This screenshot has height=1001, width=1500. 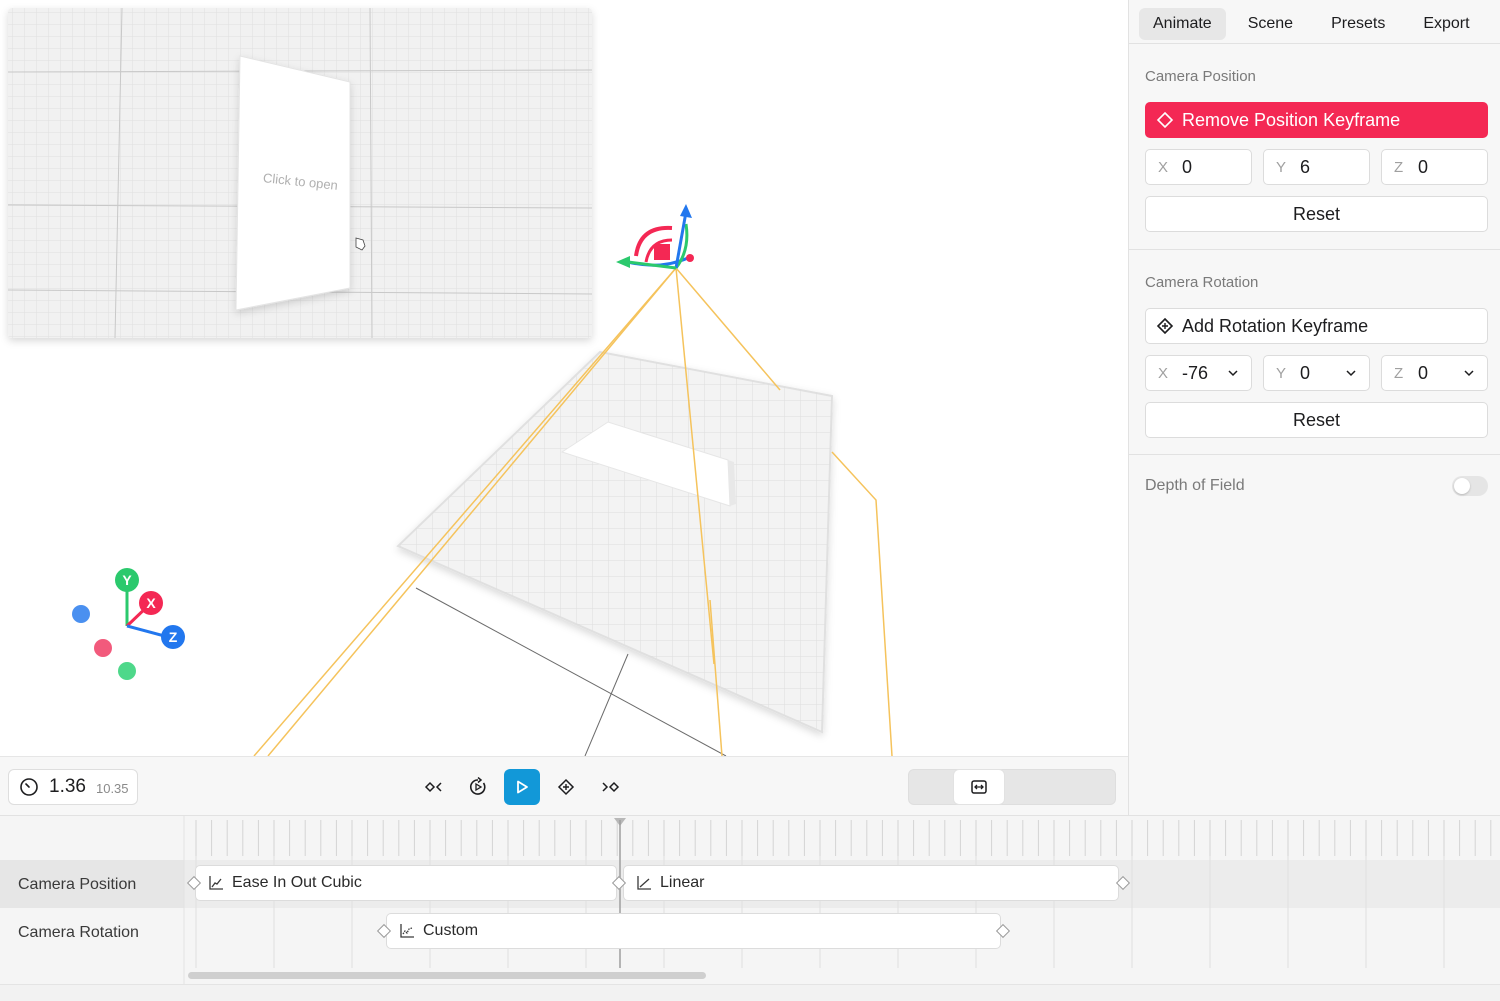 What do you see at coordinates (77, 884) in the screenshot?
I see `track-label-camera-position: Camera Position` at bounding box center [77, 884].